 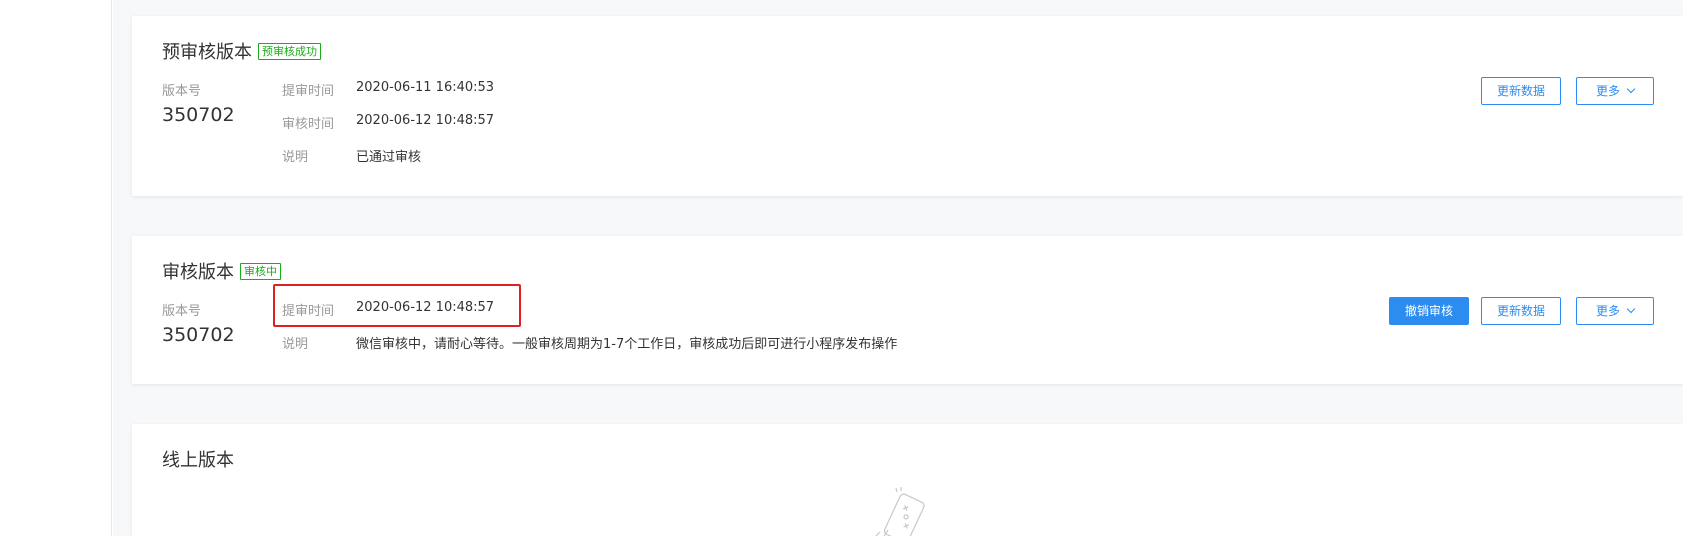 What do you see at coordinates (900, 511) in the screenshot?
I see `empty-state-icon` at bounding box center [900, 511].